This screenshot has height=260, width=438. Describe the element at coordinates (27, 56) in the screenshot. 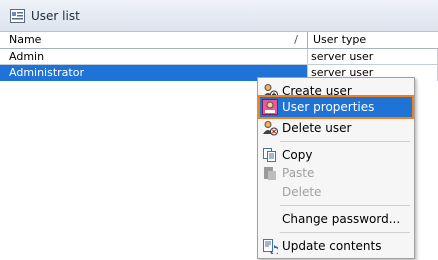

I see `cell-name-text: Admin` at that location.